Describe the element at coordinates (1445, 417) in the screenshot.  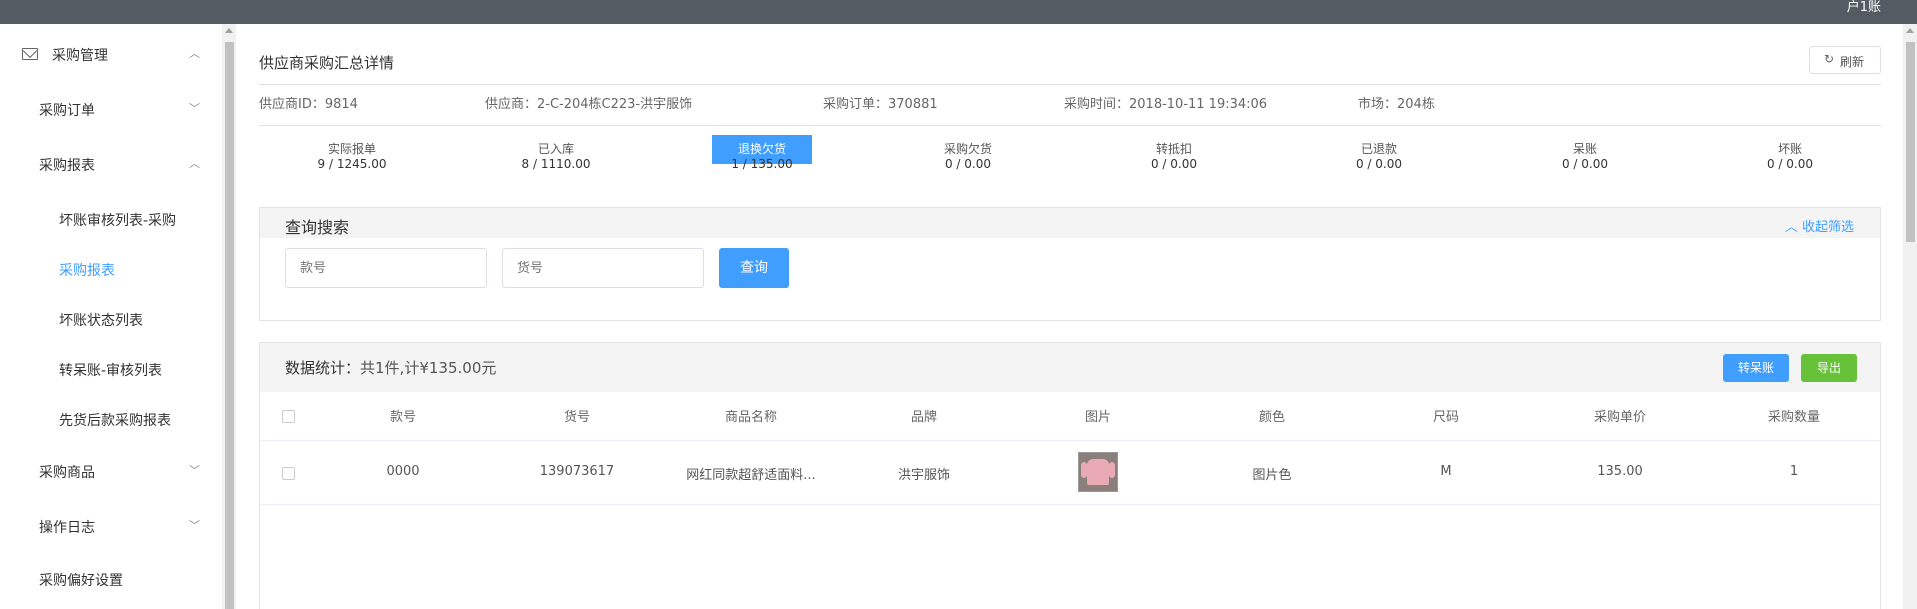
I see `column-header: 尺码` at that location.